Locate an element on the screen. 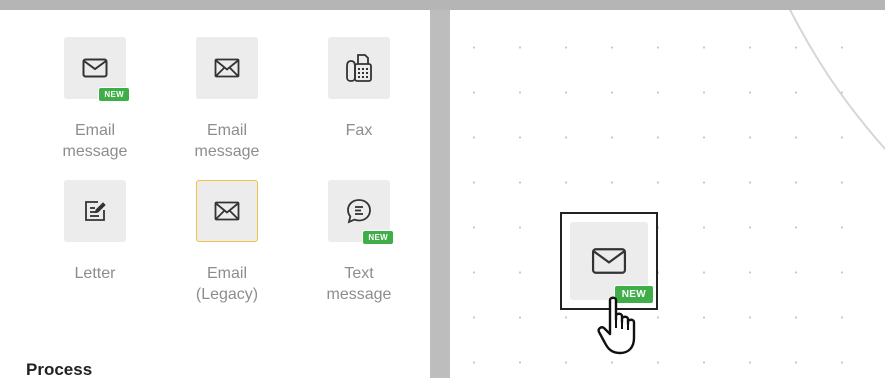 This screenshot has width=885, height=378. panel-divider is located at coordinates (440, 194).